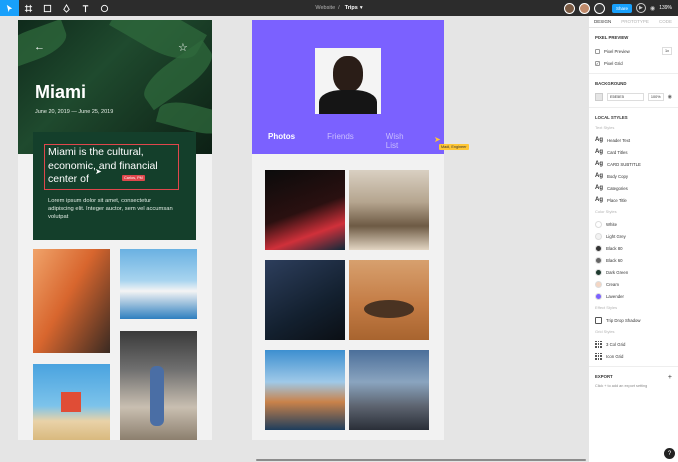 Image resolution: width=678 pixels, height=462 pixels. What do you see at coordinates (617, 272) in the screenshot?
I see `color-style-label: Dark Green` at bounding box center [617, 272].